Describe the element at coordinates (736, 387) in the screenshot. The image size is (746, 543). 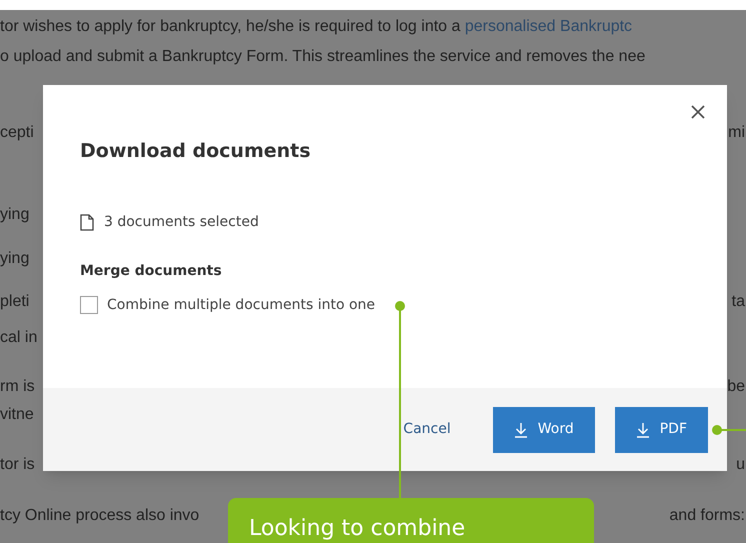
I see `background-text: be` at that location.